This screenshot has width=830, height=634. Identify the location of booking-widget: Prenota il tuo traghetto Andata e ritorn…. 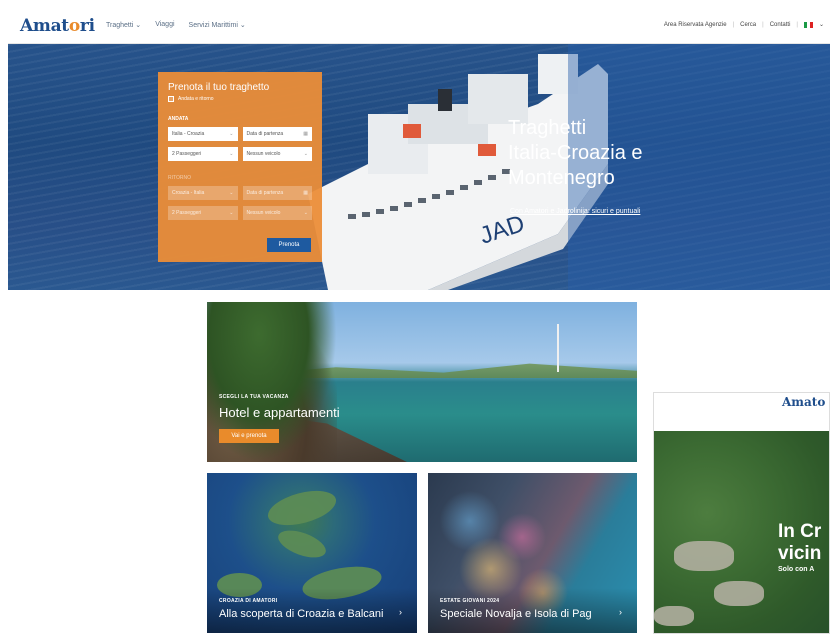
(240, 167).